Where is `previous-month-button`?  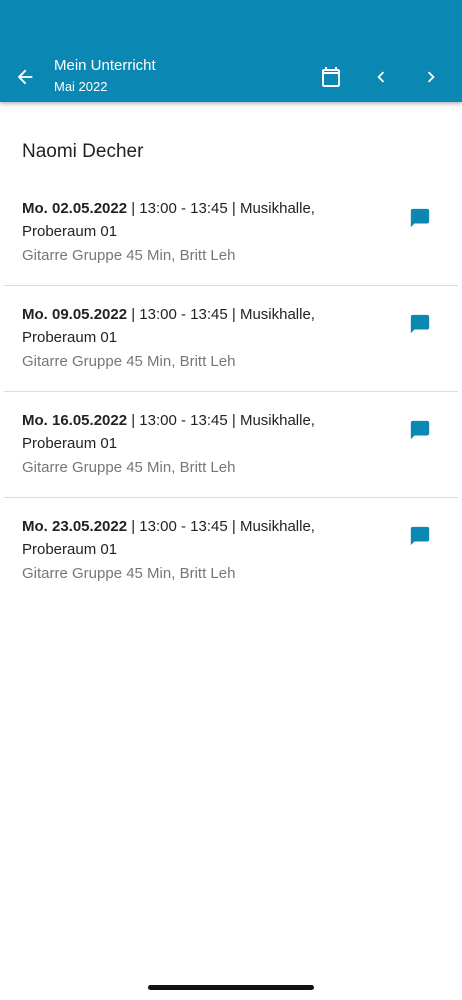
previous-month-button is located at coordinates (381, 77).